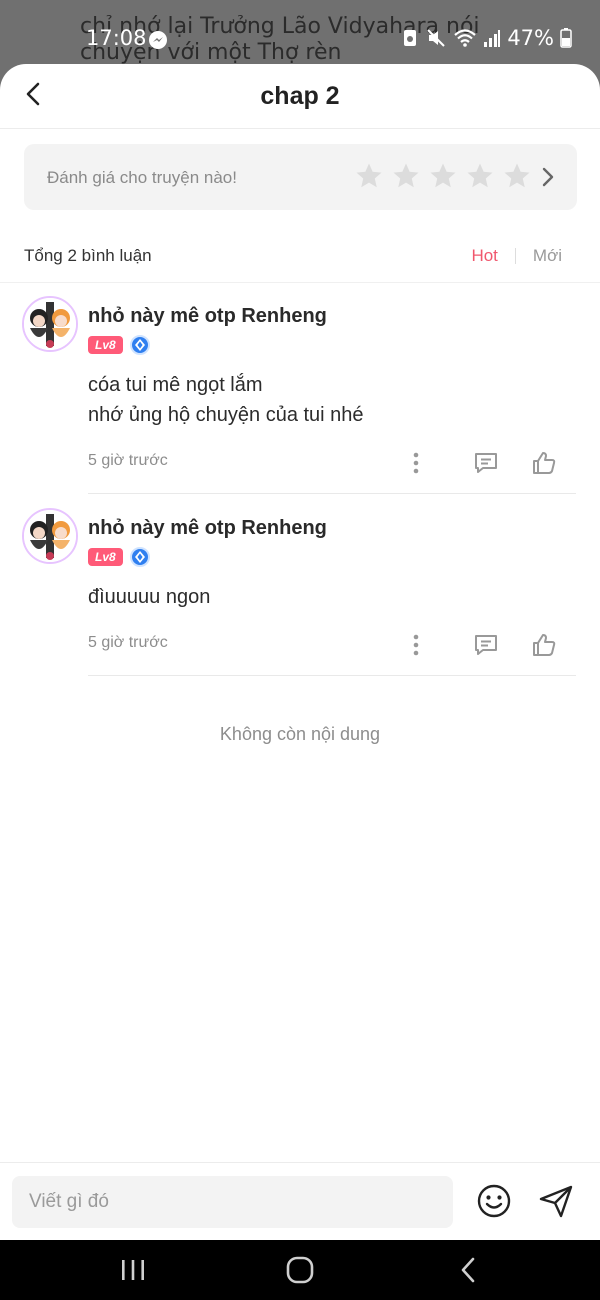 This screenshot has width=600, height=1300. What do you see at coordinates (300, 256) in the screenshot?
I see `comments-header: Tổng 2 bình luận Hot Mới` at bounding box center [300, 256].